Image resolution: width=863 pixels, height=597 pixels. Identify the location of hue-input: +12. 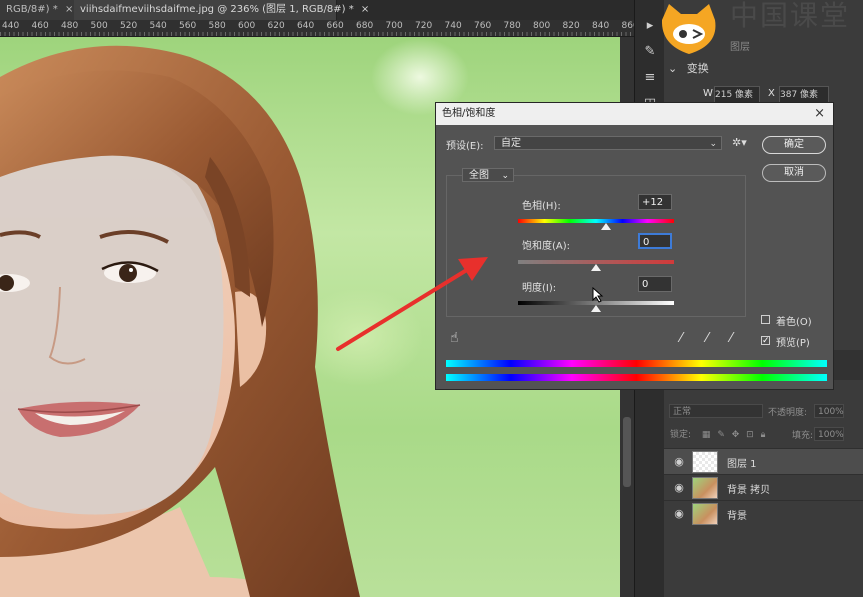
(655, 202).